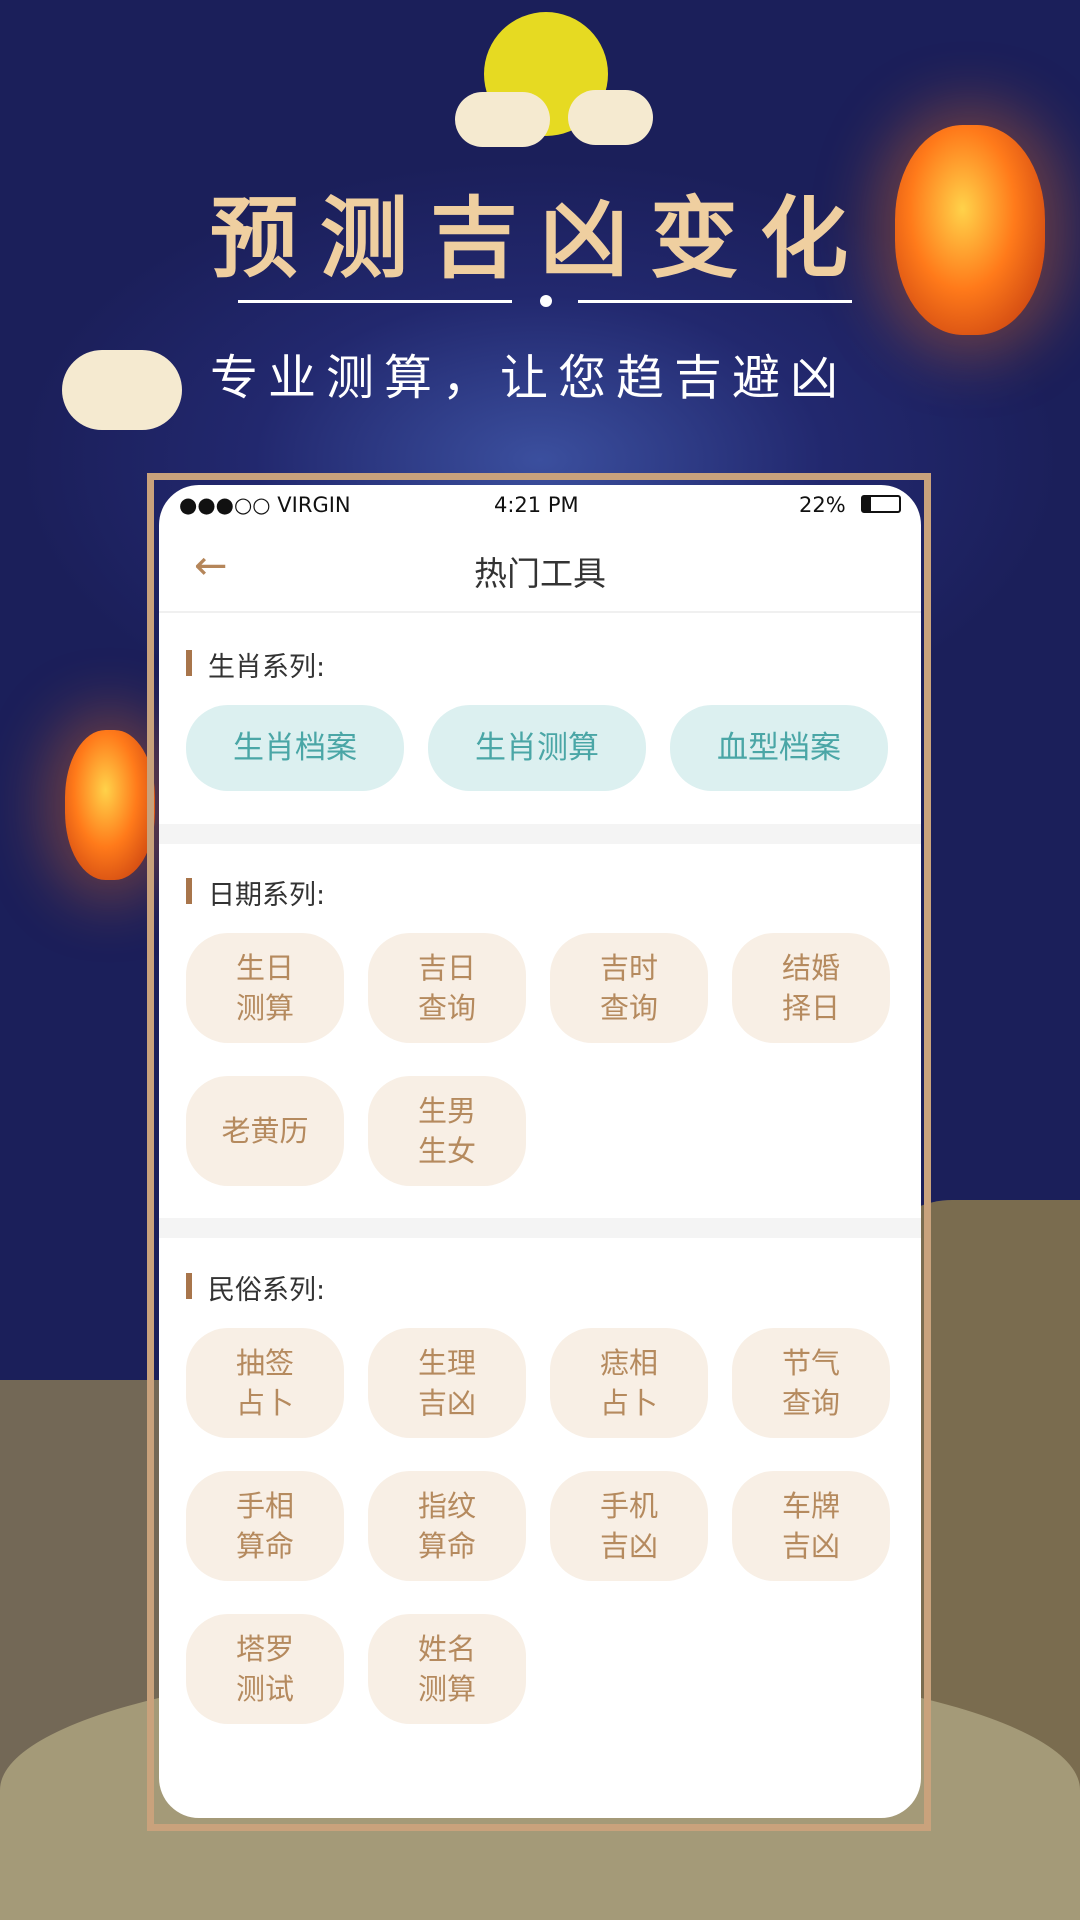  What do you see at coordinates (265, 1526) in the screenshot?
I see `tool-button: 手相 算命` at bounding box center [265, 1526].